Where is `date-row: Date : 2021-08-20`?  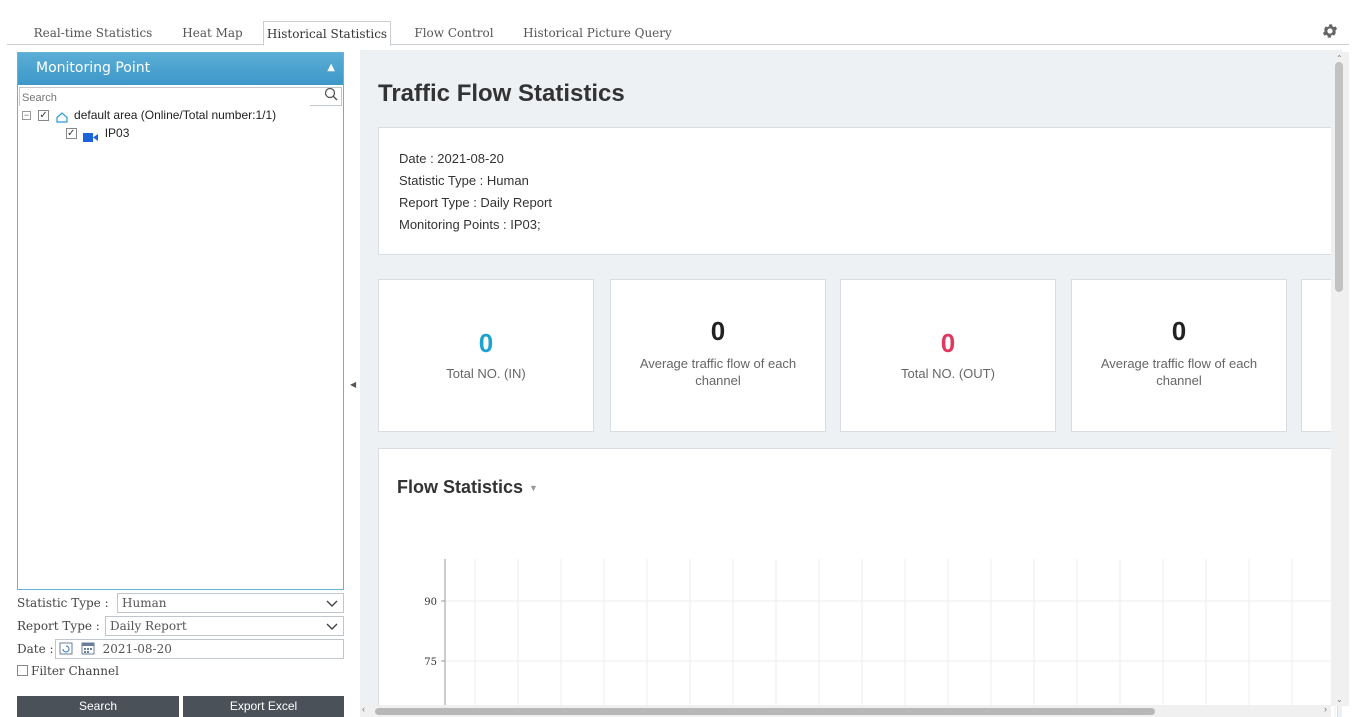
date-row: Date : 2021-08-20 is located at coordinates (180, 649).